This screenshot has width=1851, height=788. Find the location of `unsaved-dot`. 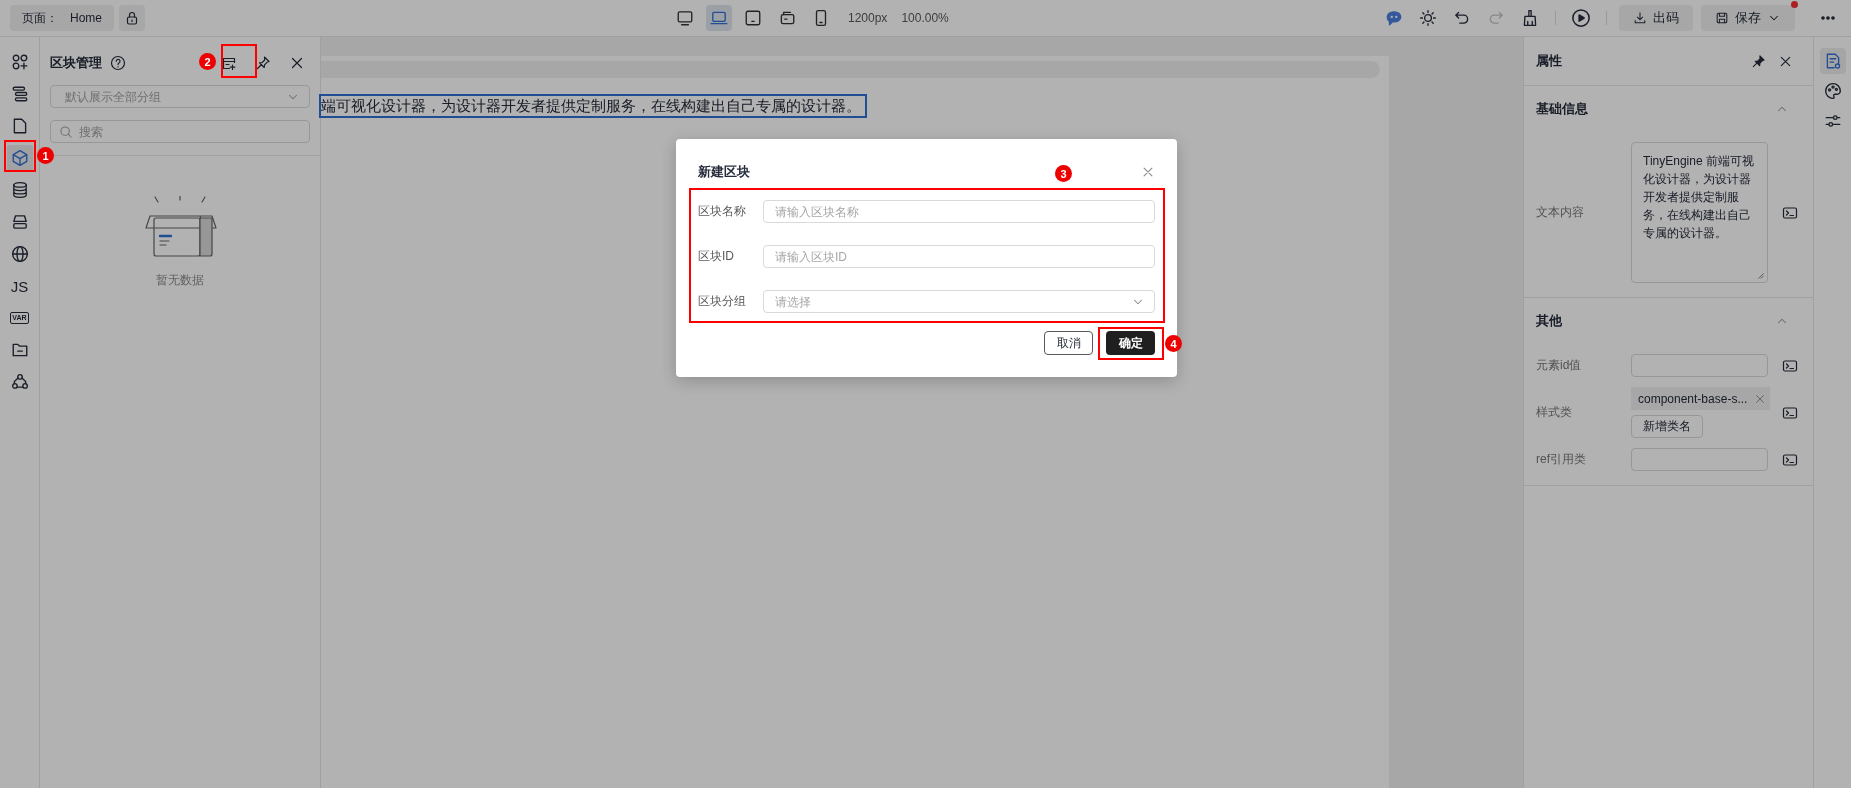

unsaved-dot is located at coordinates (1794, 4).